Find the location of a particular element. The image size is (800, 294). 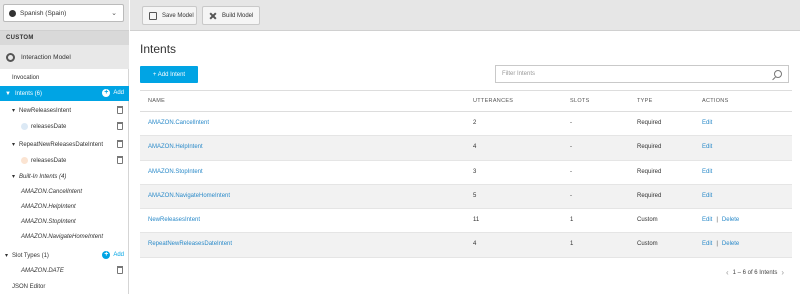

sidebar-item-builtin: AMAZON.CancelIntent is located at coordinates (64, 191).